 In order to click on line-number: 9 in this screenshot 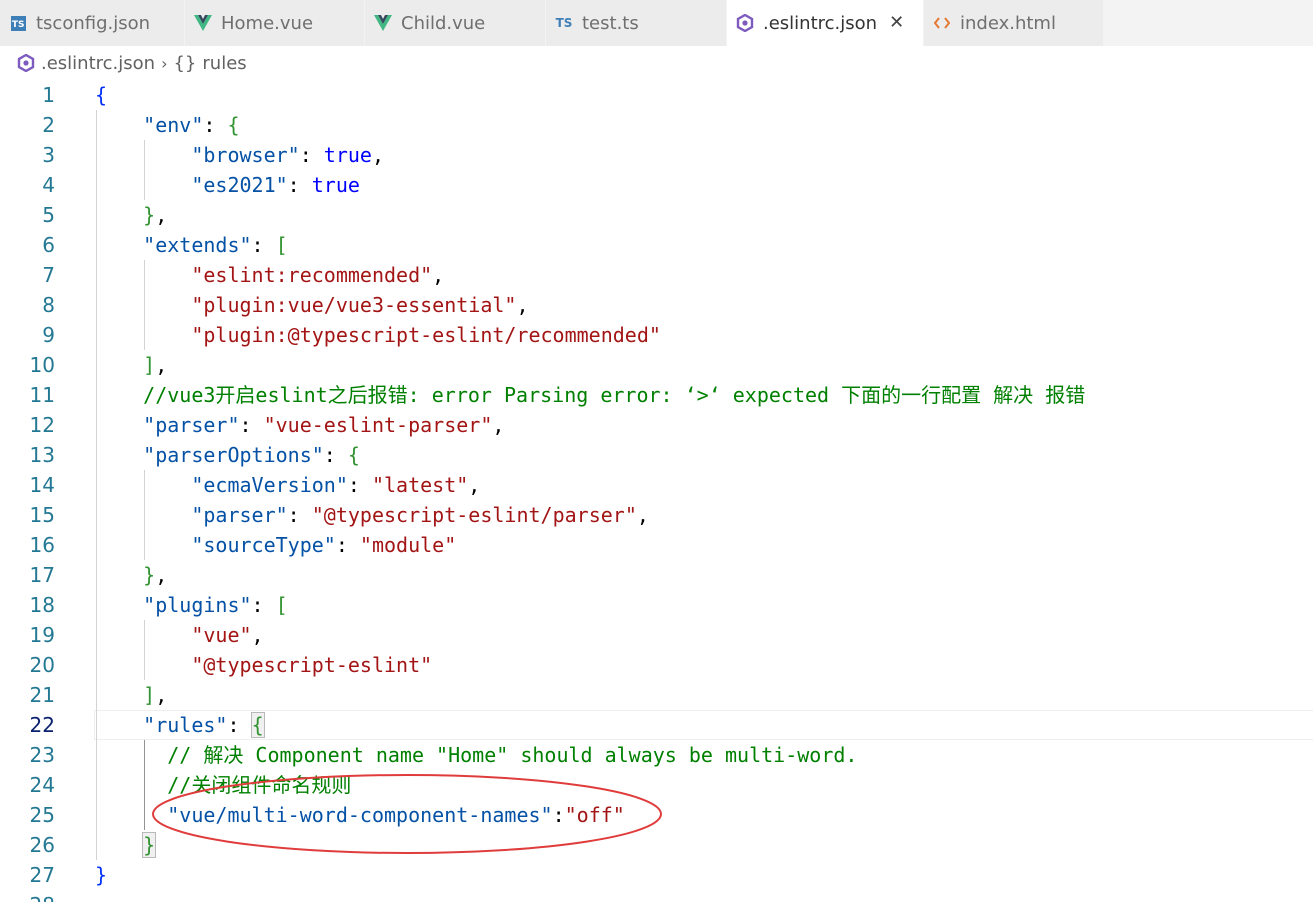, I will do `click(48, 335)`.